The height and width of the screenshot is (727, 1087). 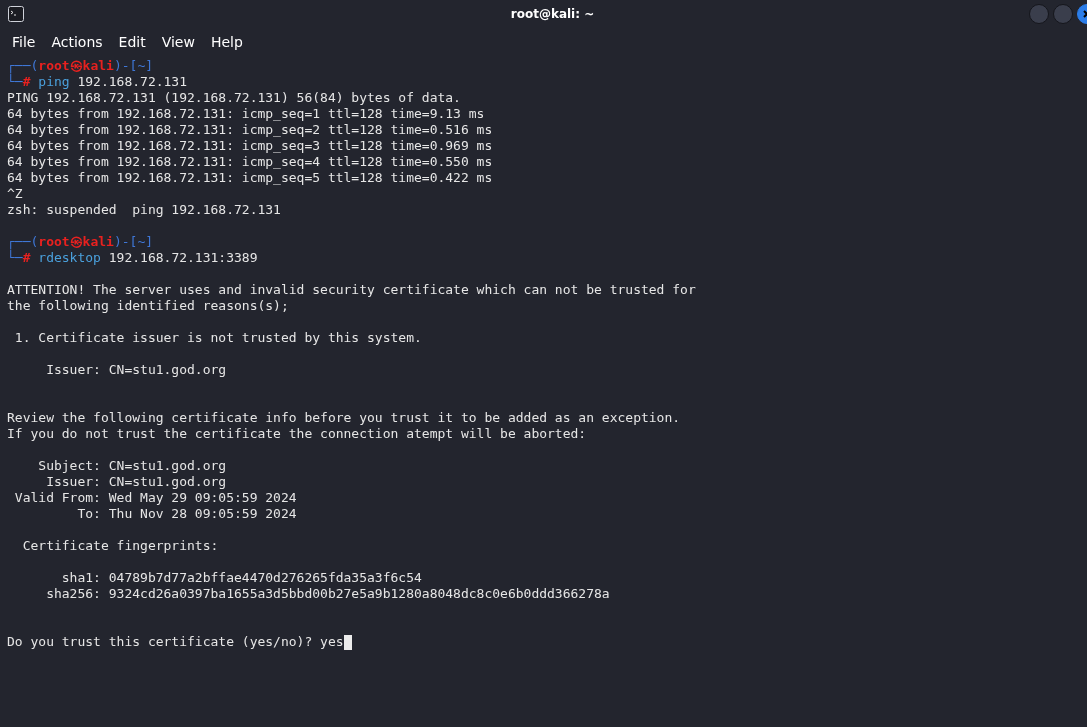 I want to click on terminal-line: the following identified reasons(s);, so click(x=148, y=306).